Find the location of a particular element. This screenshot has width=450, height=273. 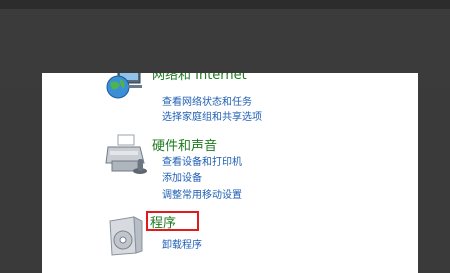

highlight-box is located at coordinates (172, 221).